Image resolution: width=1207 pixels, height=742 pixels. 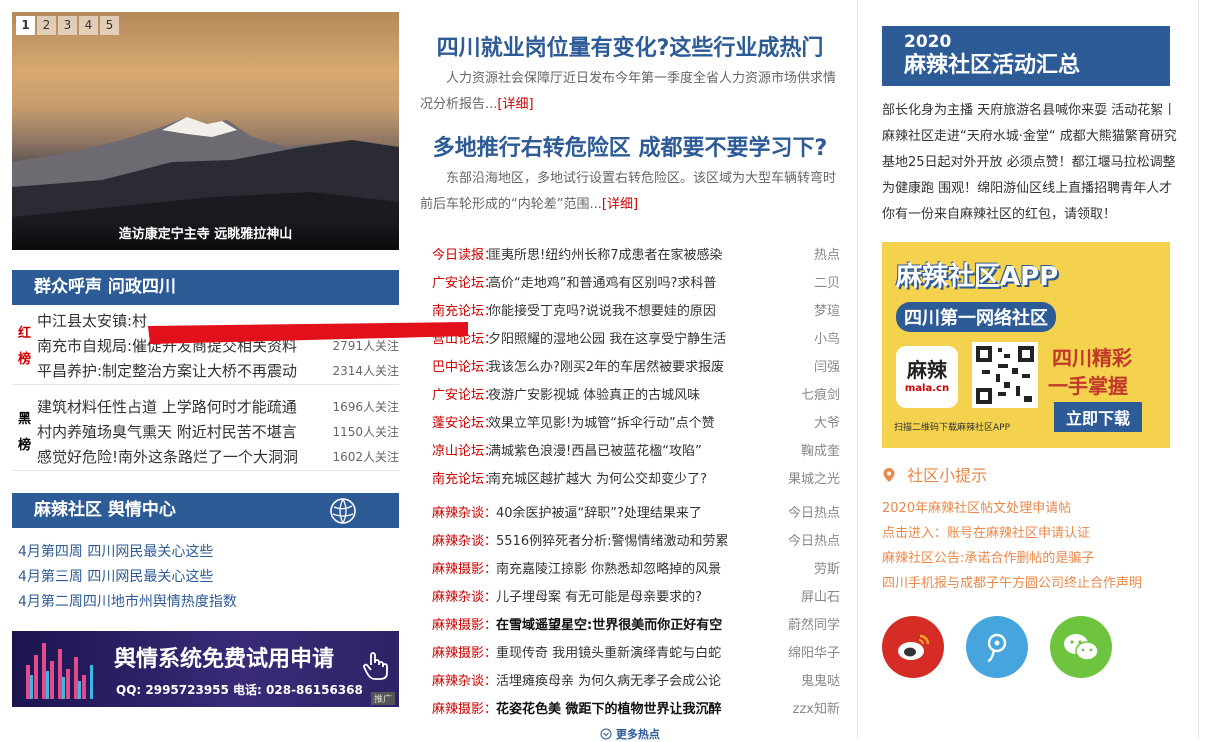 I want to click on news-title: 5516例猝死者分析:警惕情绪激动和劳累, so click(x=638, y=542).